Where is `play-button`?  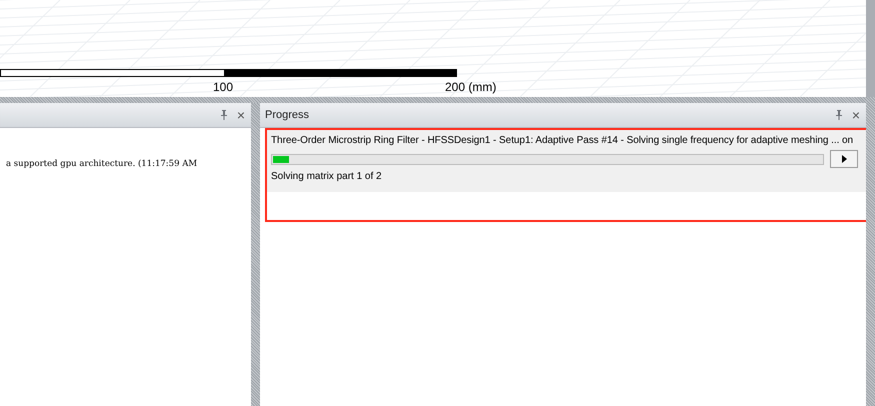
play-button is located at coordinates (844, 159).